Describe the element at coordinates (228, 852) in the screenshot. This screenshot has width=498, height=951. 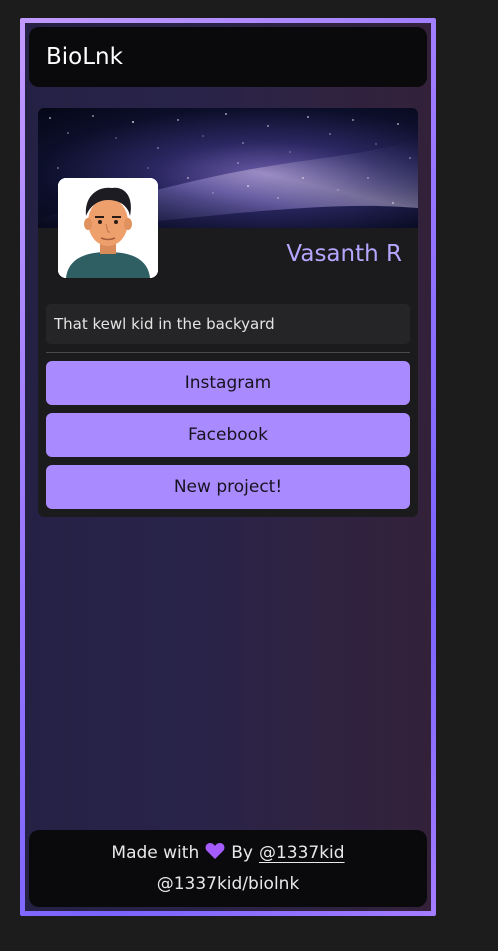
I see `footer-credit-line: Made with By @1337kid` at that location.